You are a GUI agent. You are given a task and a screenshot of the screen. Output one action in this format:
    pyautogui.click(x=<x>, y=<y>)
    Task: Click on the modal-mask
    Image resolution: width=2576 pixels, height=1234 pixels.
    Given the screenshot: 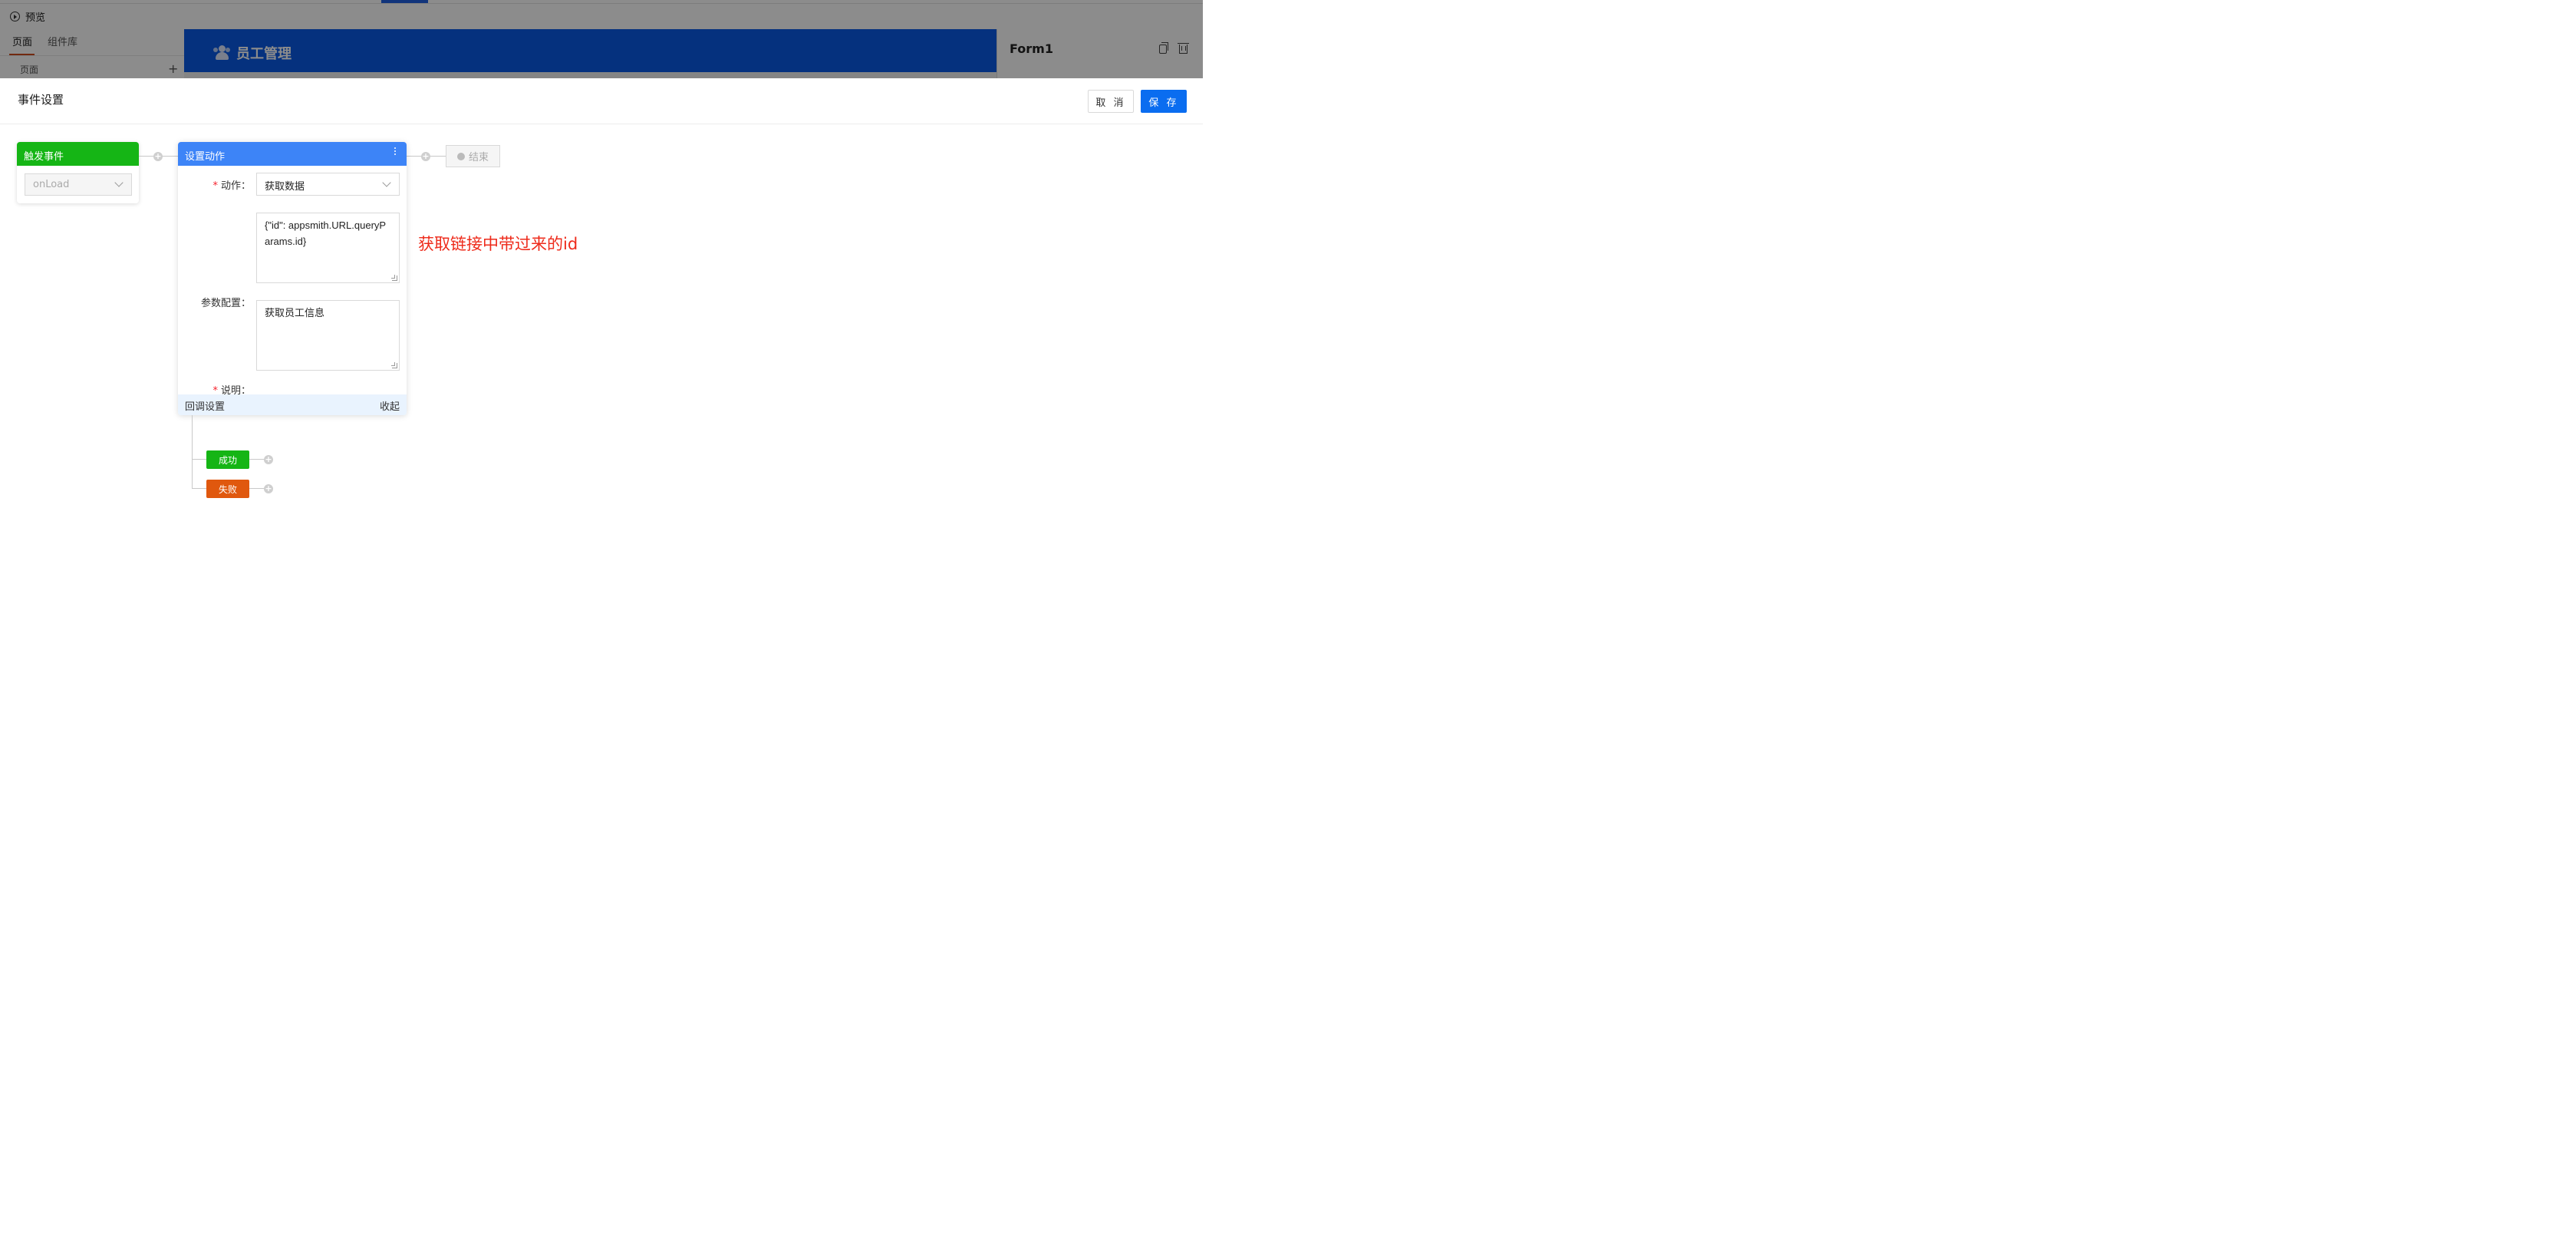 What is the action you would take?
    pyautogui.click(x=601, y=39)
    